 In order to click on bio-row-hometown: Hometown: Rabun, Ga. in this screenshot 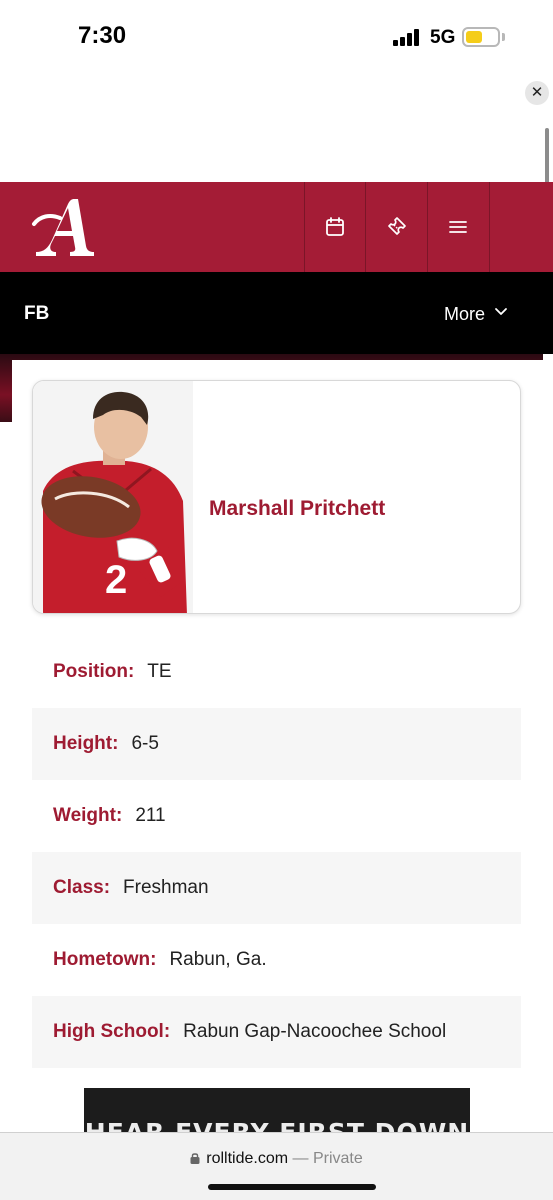, I will do `click(276, 960)`.